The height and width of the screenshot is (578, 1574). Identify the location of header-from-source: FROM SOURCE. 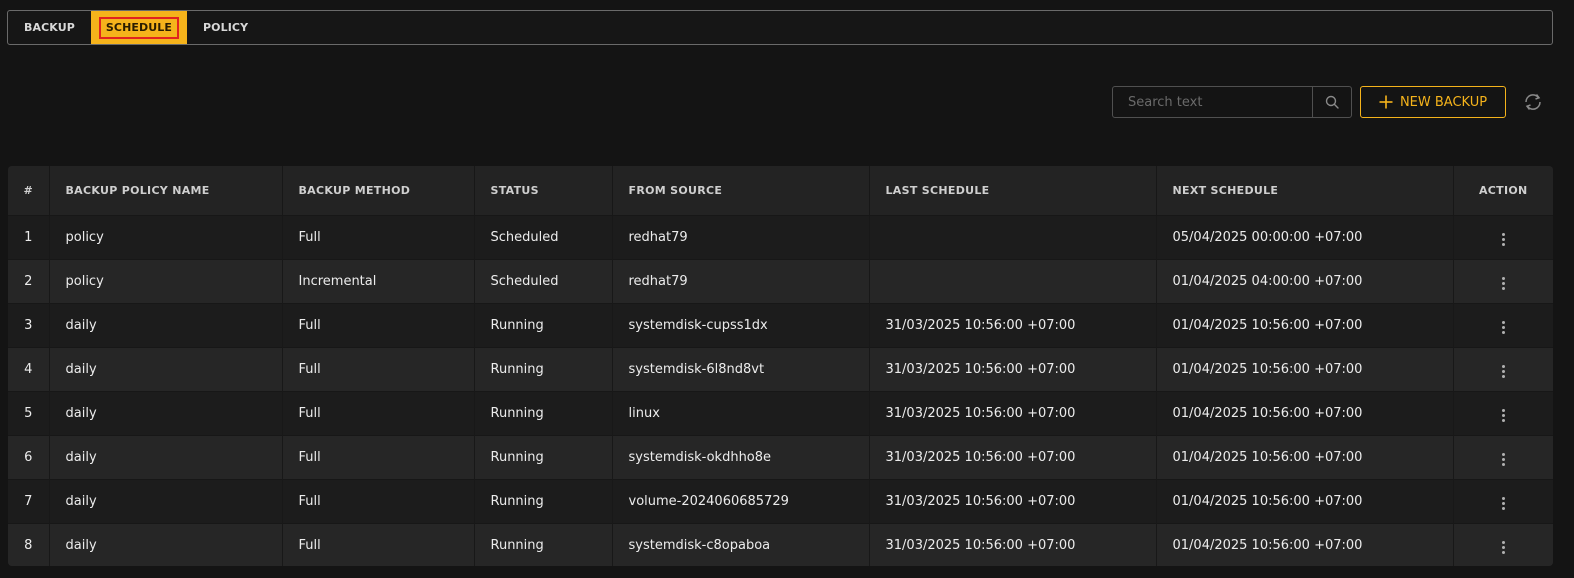
(741, 190).